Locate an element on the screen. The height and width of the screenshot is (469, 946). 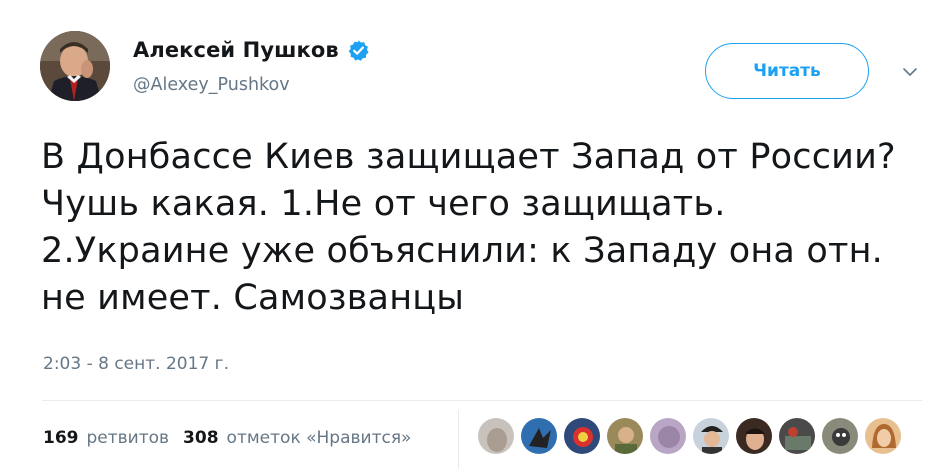
follow-button: Читать is located at coordinates (787, 71).